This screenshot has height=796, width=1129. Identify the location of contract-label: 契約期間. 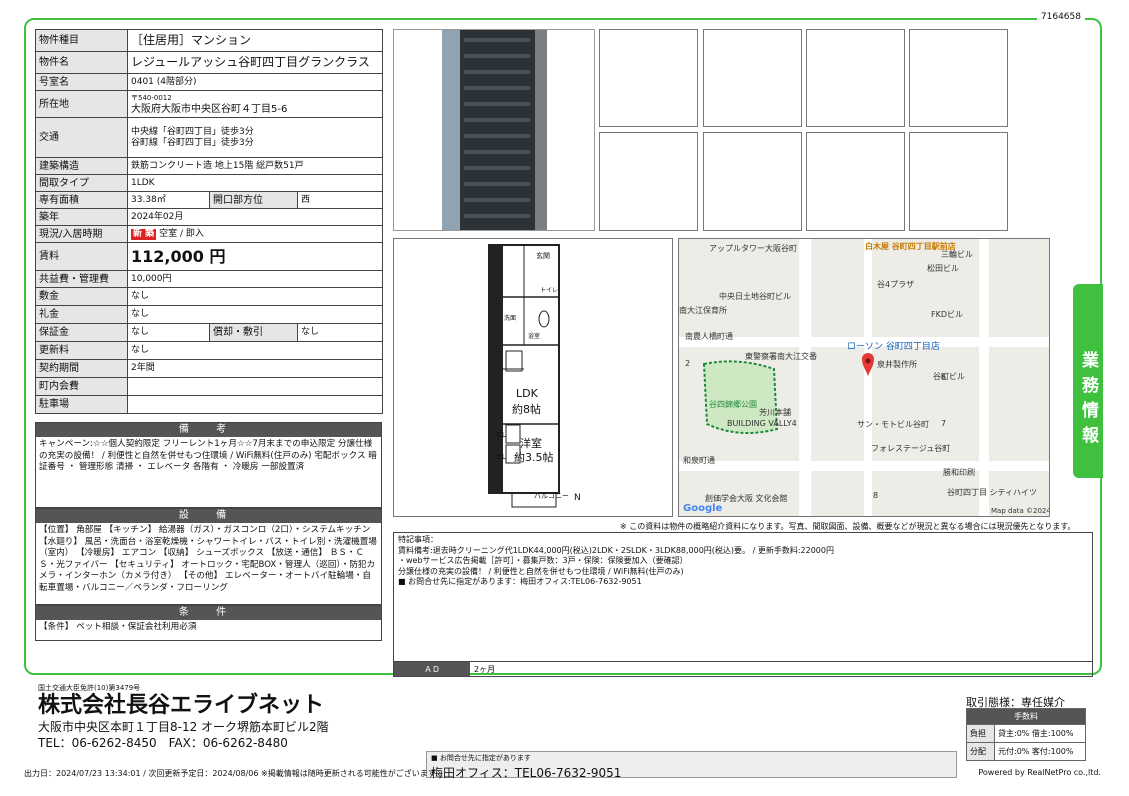
(81, 368).